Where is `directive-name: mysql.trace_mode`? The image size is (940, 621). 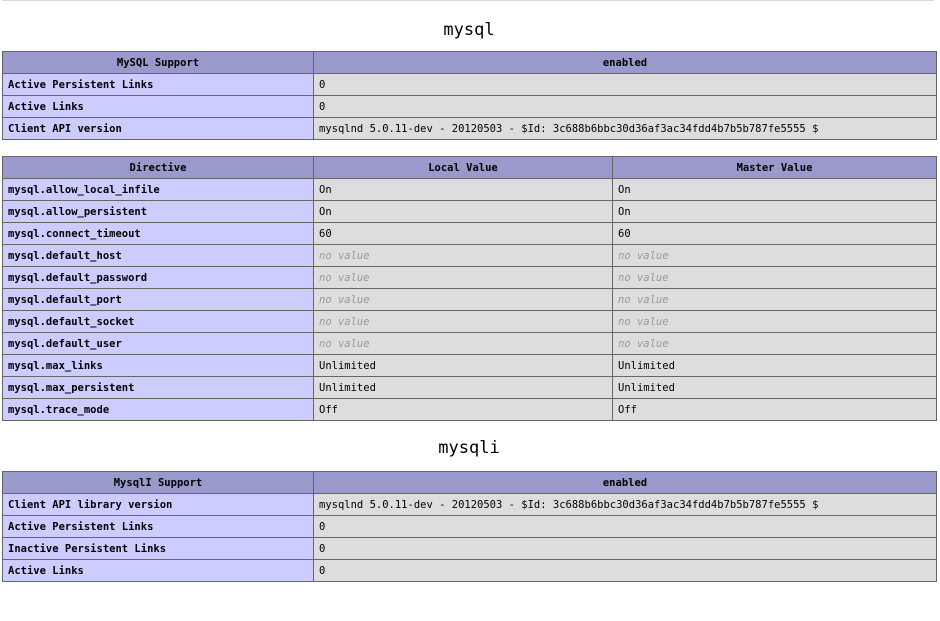
directive-name: mysql.trace_mode is located at coordinates (158, 409).